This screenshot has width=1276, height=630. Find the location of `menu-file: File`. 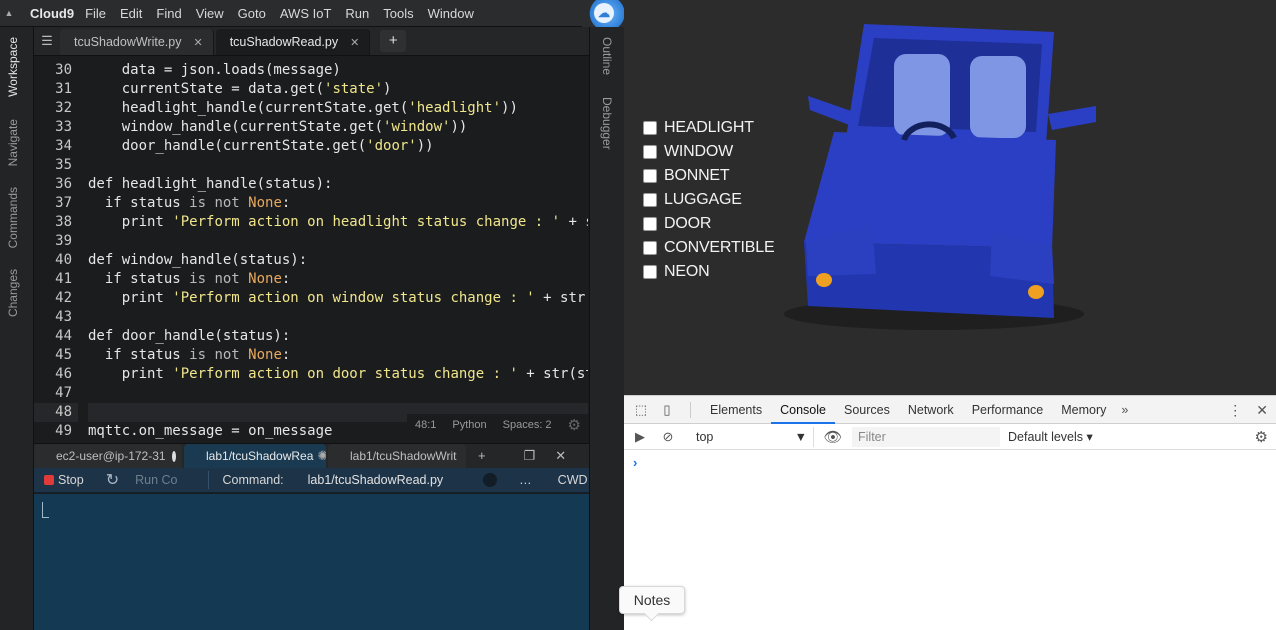

menu-file: File is located at coordinates (95, 13).